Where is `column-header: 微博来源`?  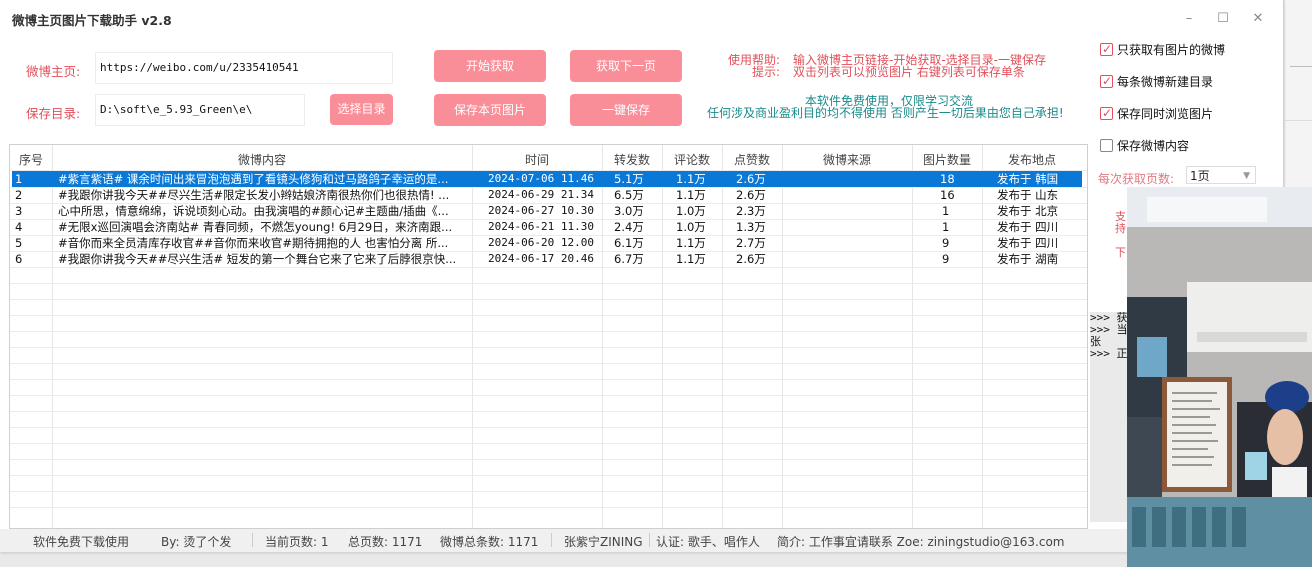 column-header: 微博来源 is located at coordinates (847, 159).